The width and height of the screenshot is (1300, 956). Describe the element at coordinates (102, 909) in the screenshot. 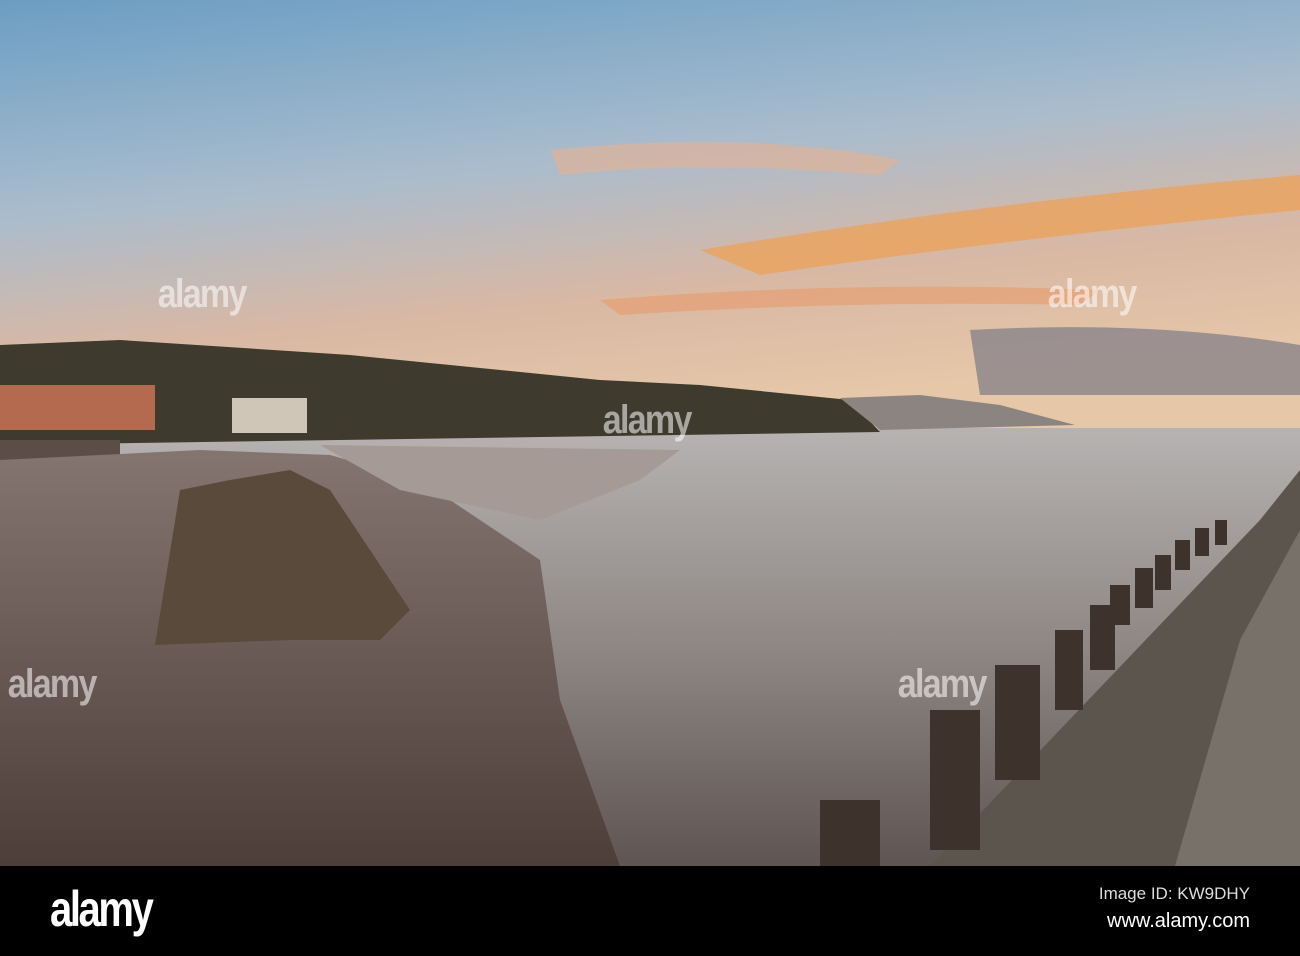

I see `alamy-logo: alamy` at that location.